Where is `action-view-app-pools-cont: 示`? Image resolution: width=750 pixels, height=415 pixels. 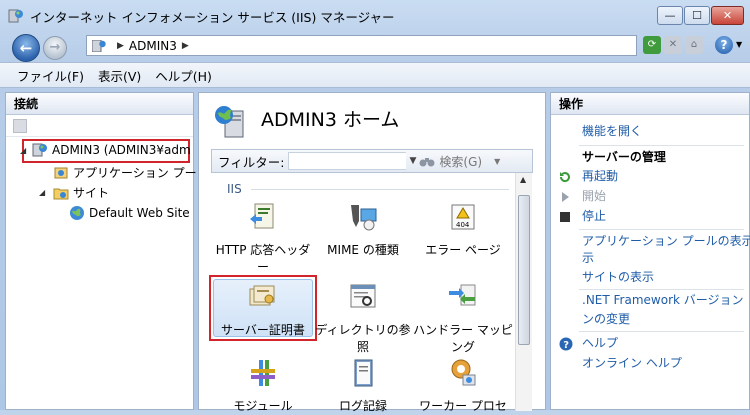 action-view-app-pools-cont: 示 is located at coordinates (588, 258).